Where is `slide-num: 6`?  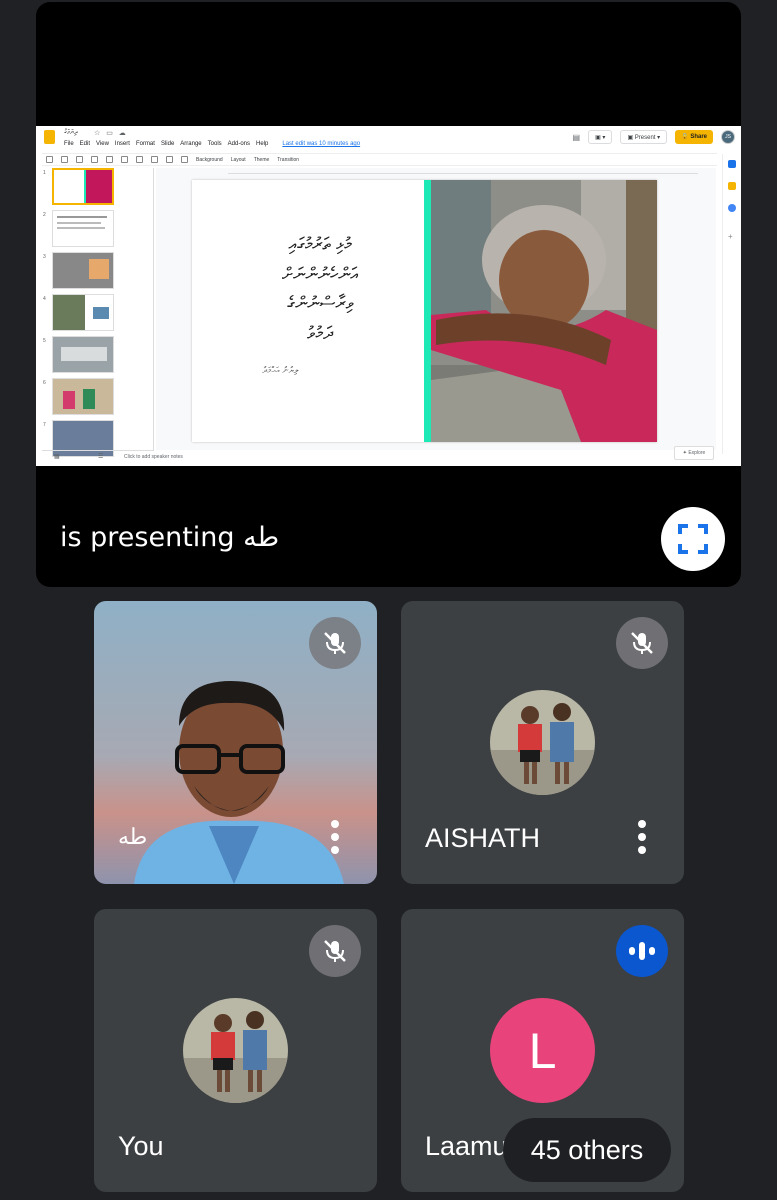
slide-num: 6 is located at coordinates (44, 383).